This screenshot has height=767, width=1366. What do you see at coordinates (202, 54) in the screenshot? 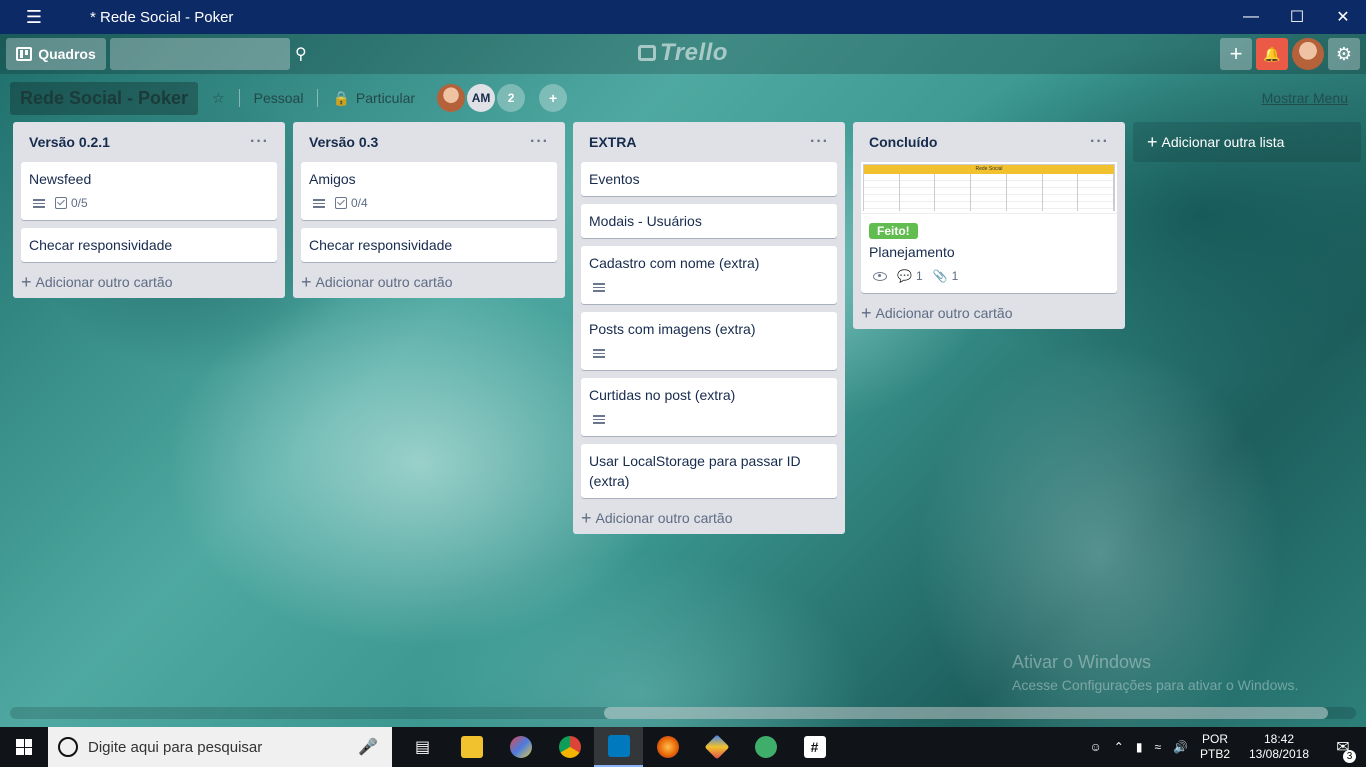
I see `search-input` at bounding box center [202, 54].